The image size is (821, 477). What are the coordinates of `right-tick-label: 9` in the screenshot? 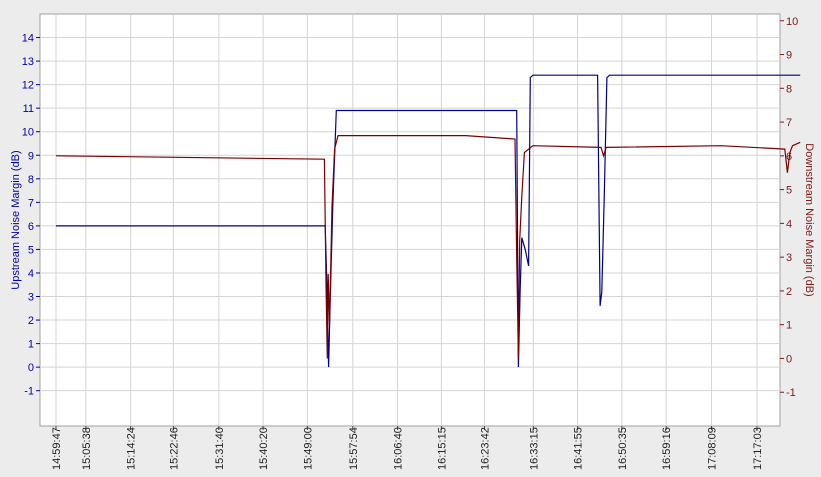 It's located at (789, 56).